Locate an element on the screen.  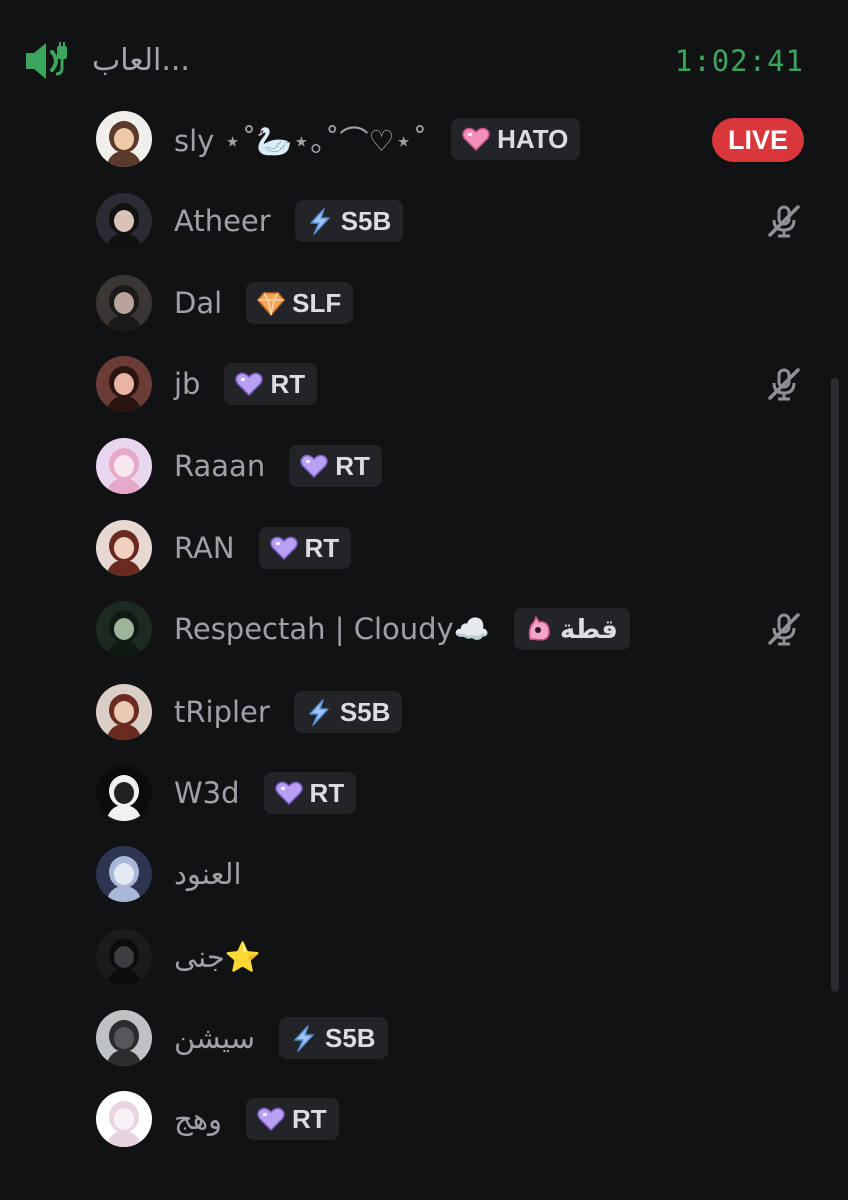
pink-cat-icon is located at coordinates (539, 629).